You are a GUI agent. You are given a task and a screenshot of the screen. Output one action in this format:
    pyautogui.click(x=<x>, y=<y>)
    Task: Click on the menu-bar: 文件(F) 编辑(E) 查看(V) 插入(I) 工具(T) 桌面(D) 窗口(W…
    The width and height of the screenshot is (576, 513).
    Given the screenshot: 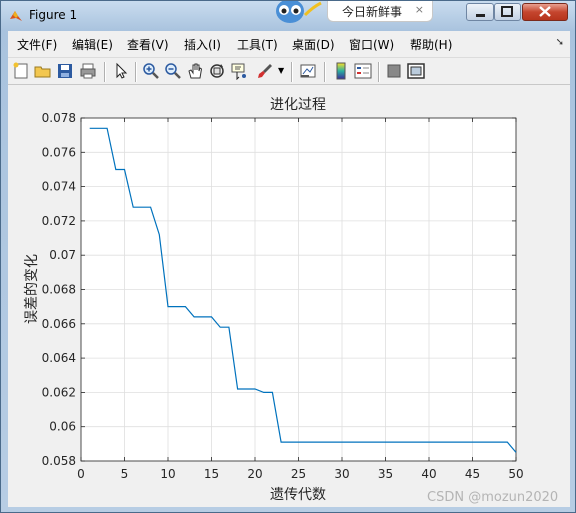 What is the action you would take?
    pyautogui.click(x=289, y=44)
    